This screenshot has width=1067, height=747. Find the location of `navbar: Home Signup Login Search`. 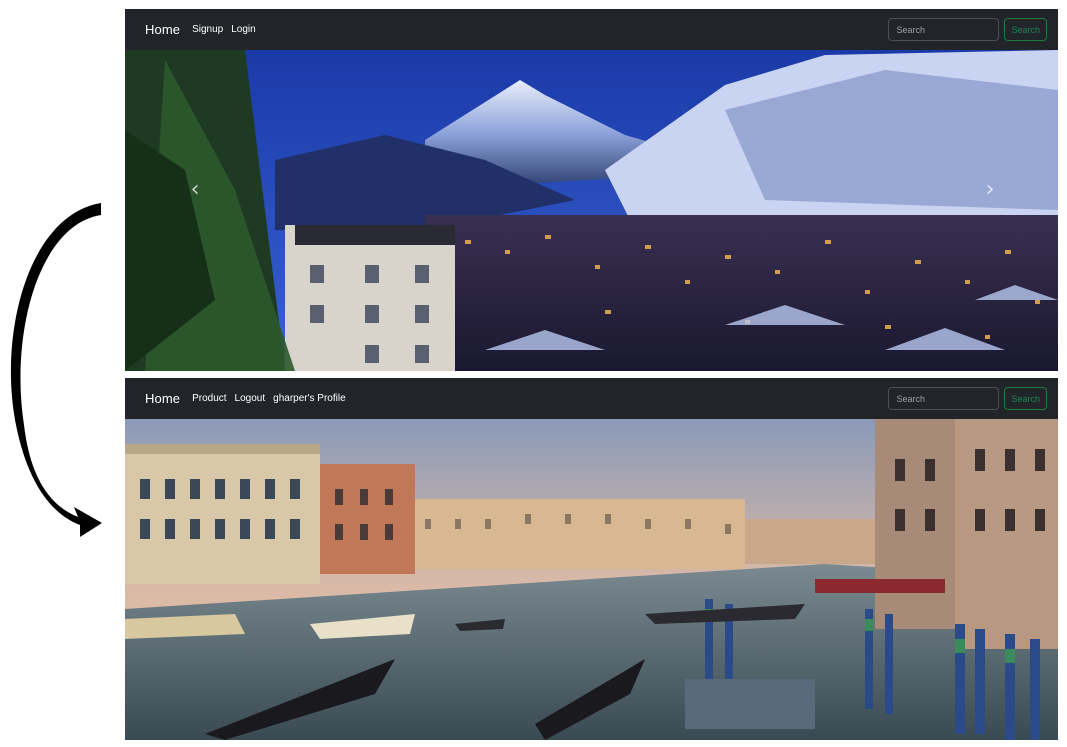

navbar: Home Signup Login Search is located at coordinates (591, 29).